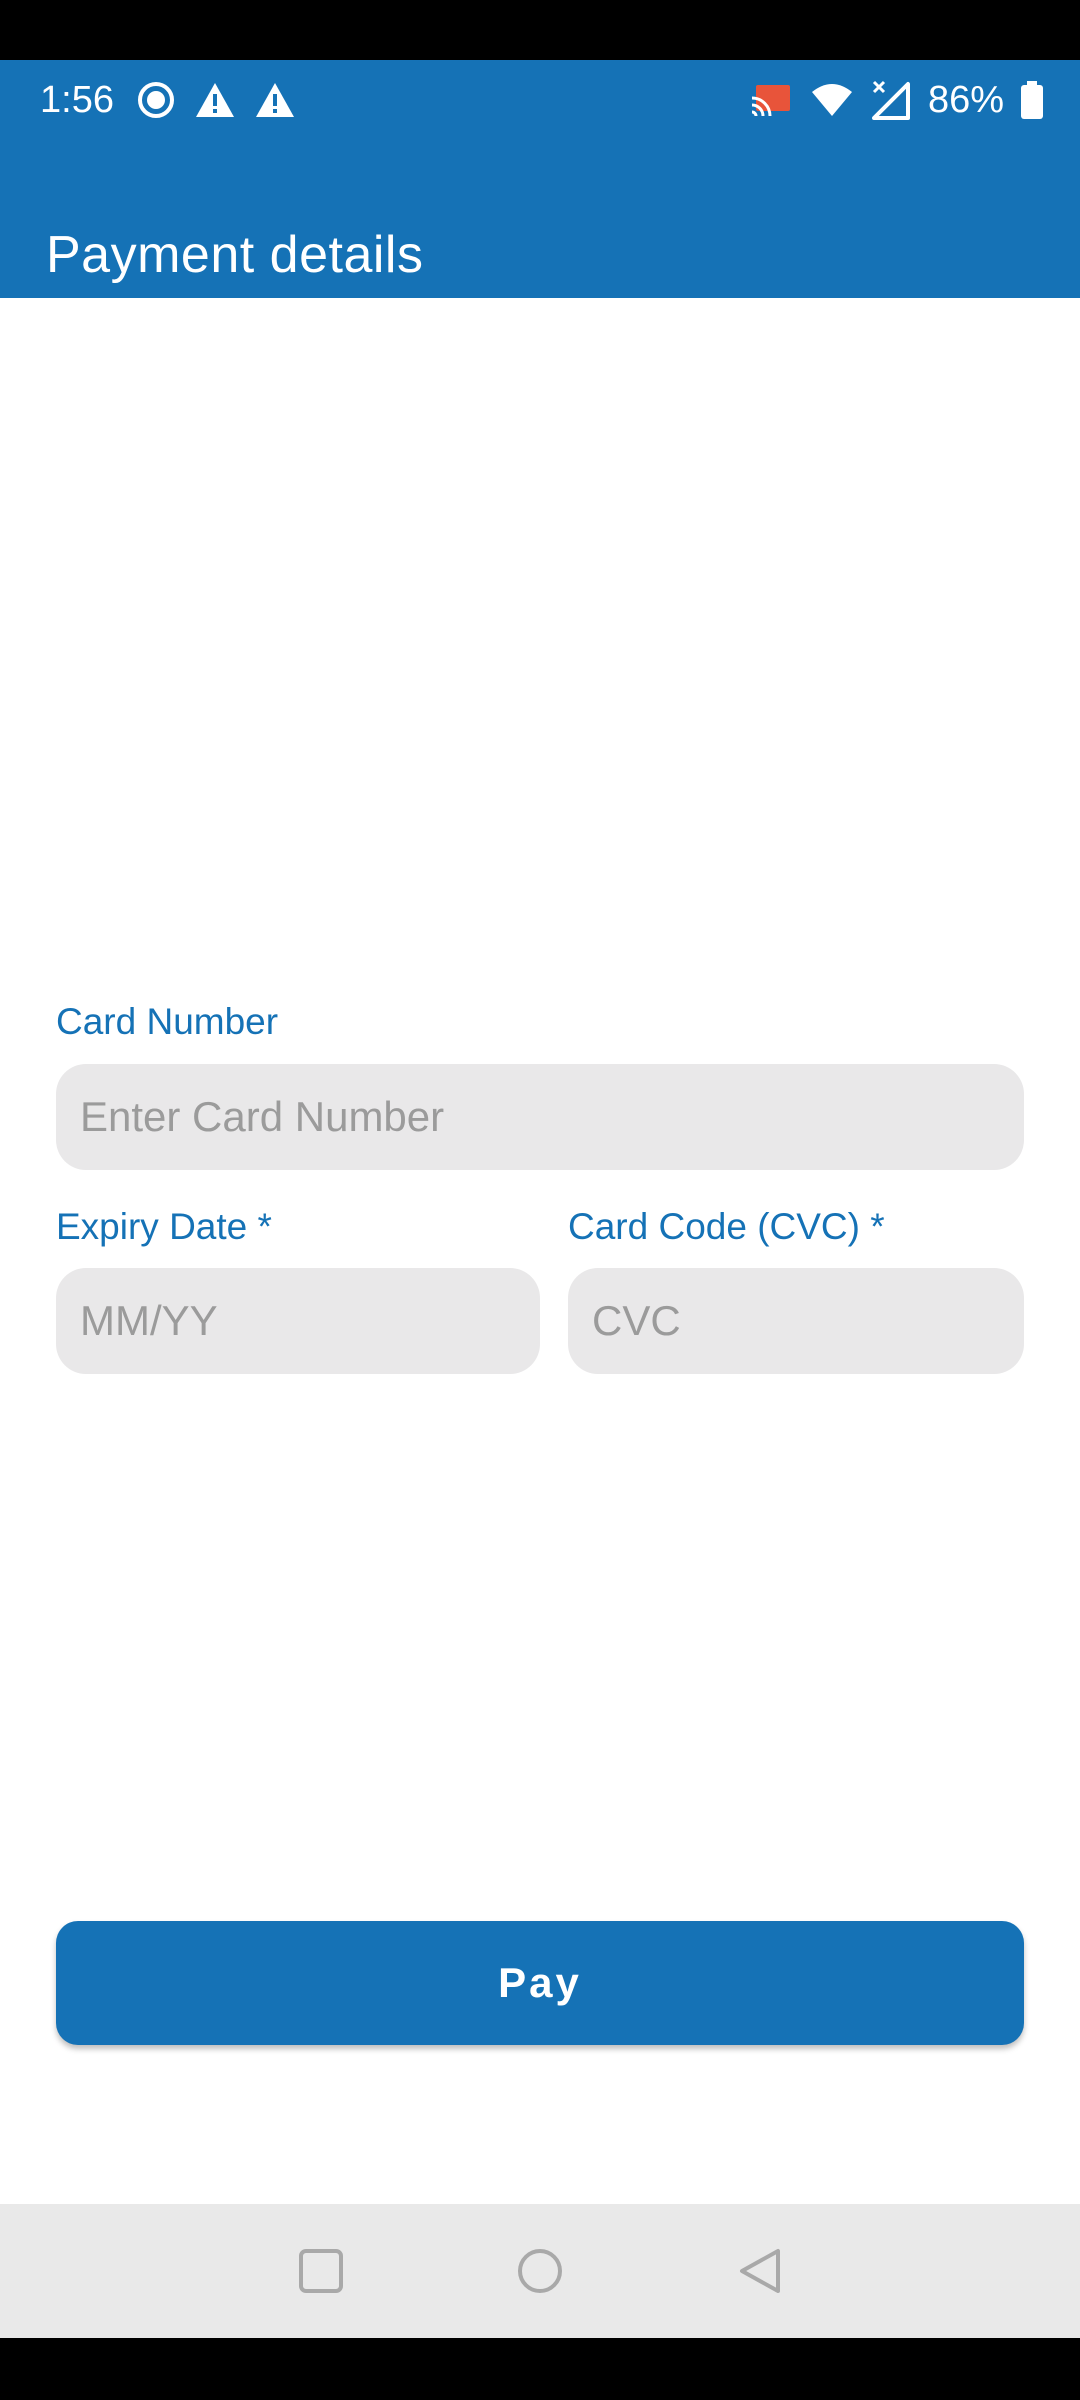  I want to click on navigation-bar, so click(540, 2271).